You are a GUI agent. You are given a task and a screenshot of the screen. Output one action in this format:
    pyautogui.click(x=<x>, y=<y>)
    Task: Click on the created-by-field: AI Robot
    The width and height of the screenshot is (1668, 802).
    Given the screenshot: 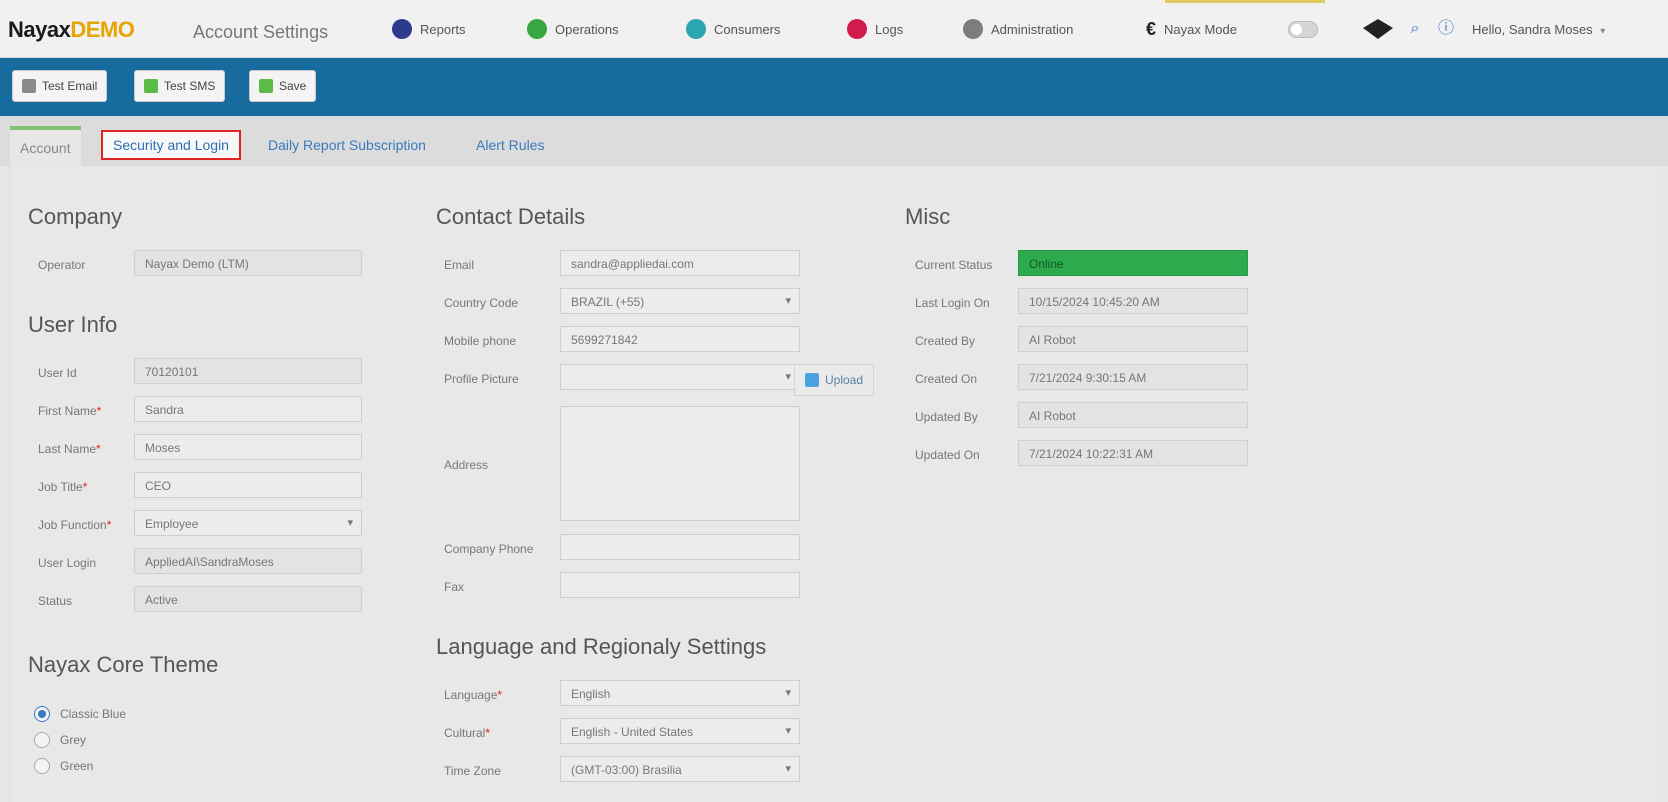 What is the action you would take?
    pyautogui.click(x=1133, y=339)
    